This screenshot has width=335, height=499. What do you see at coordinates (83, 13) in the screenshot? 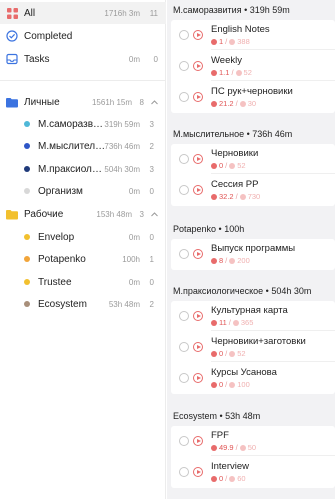
I see `sidebar-item-all: All 1716h 3m 11` at bounding box center [83, 13].